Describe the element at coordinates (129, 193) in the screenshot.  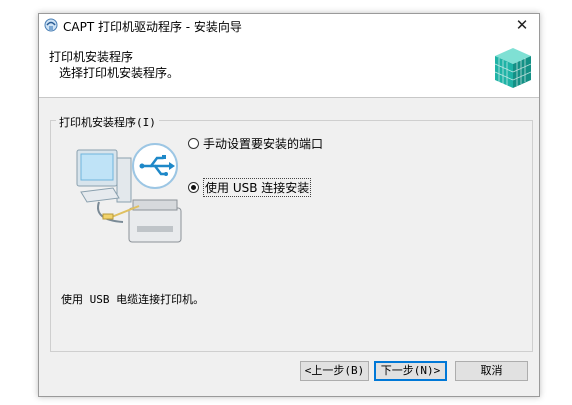
I see `usb-printer-illustration` at that location.